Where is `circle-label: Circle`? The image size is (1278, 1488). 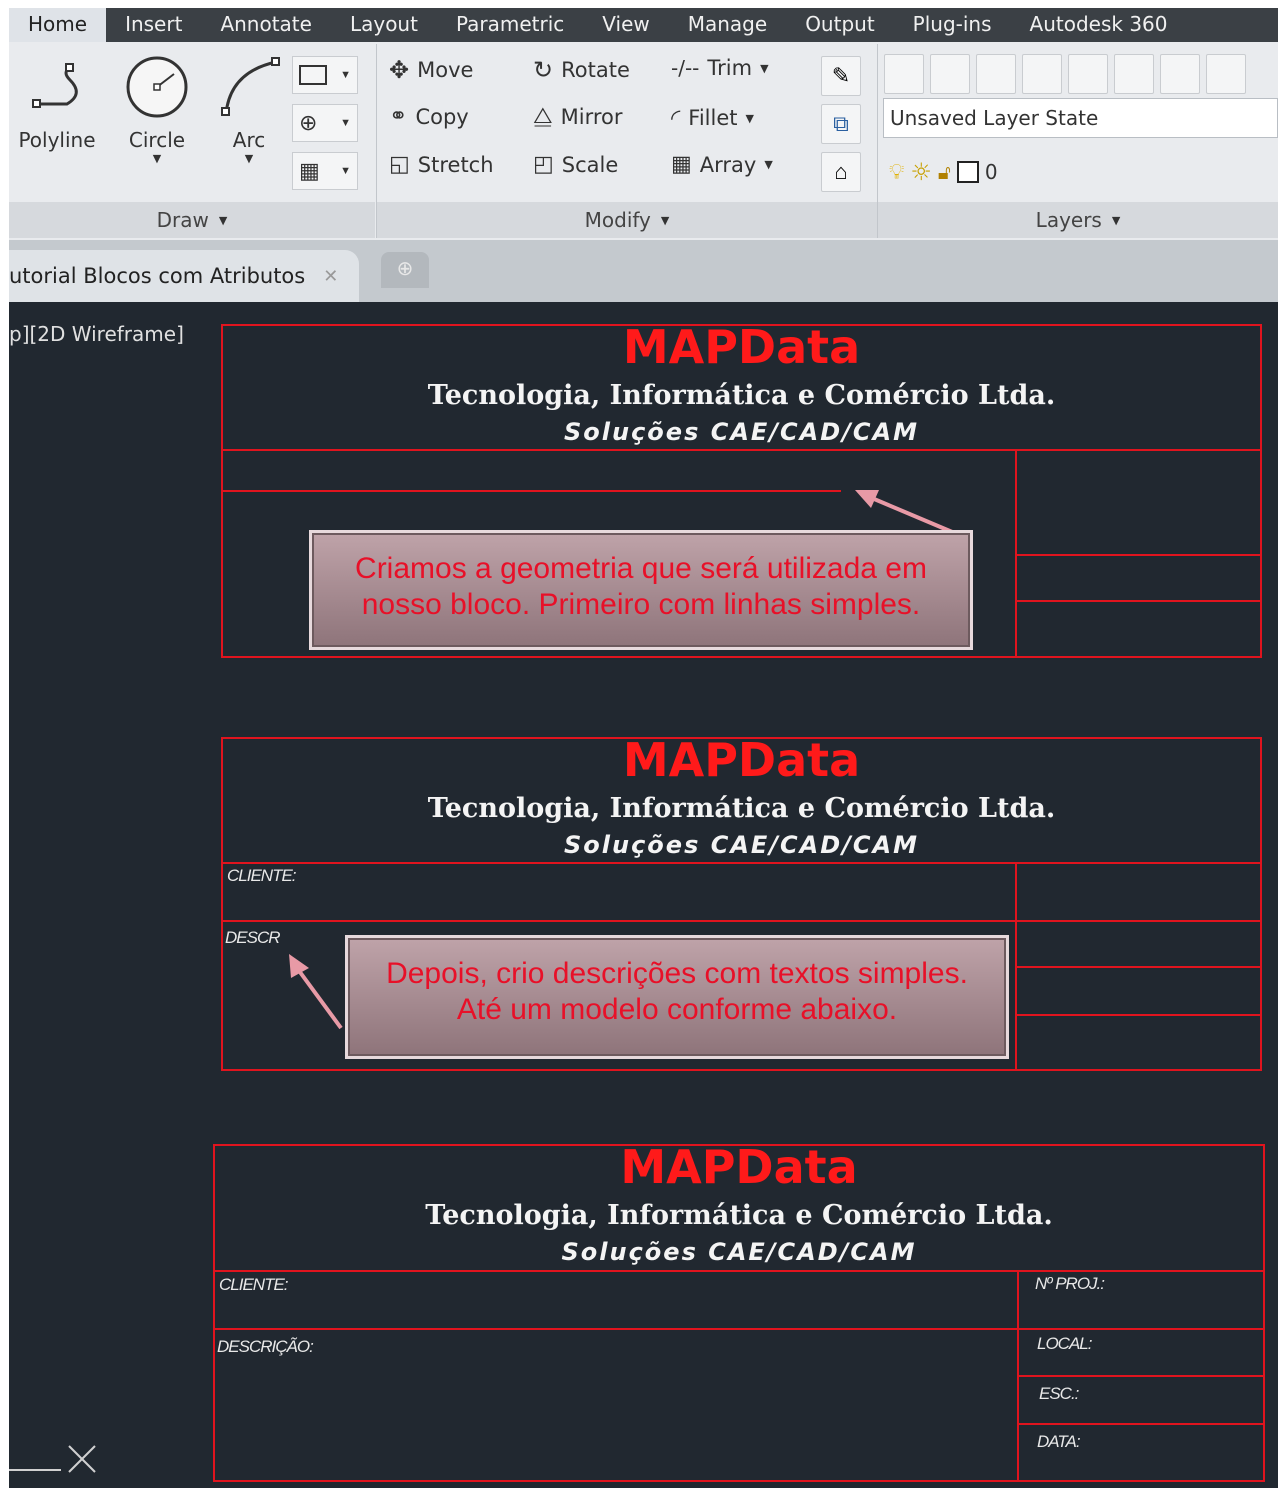
circle-label: Circle is located at coordinates (157, 140).